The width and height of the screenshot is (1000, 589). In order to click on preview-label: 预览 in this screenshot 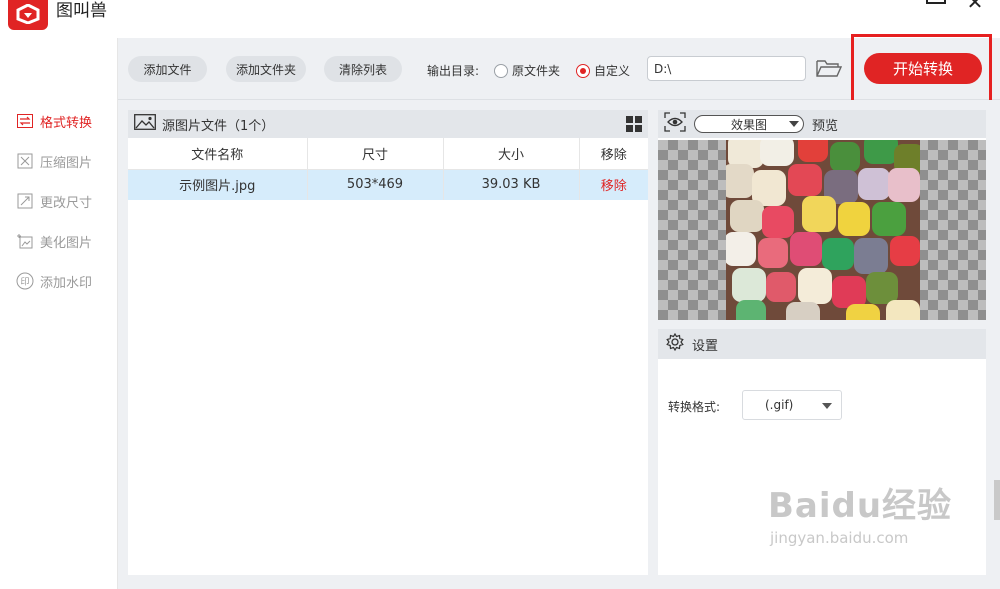, I will do `click(825, 126)`.